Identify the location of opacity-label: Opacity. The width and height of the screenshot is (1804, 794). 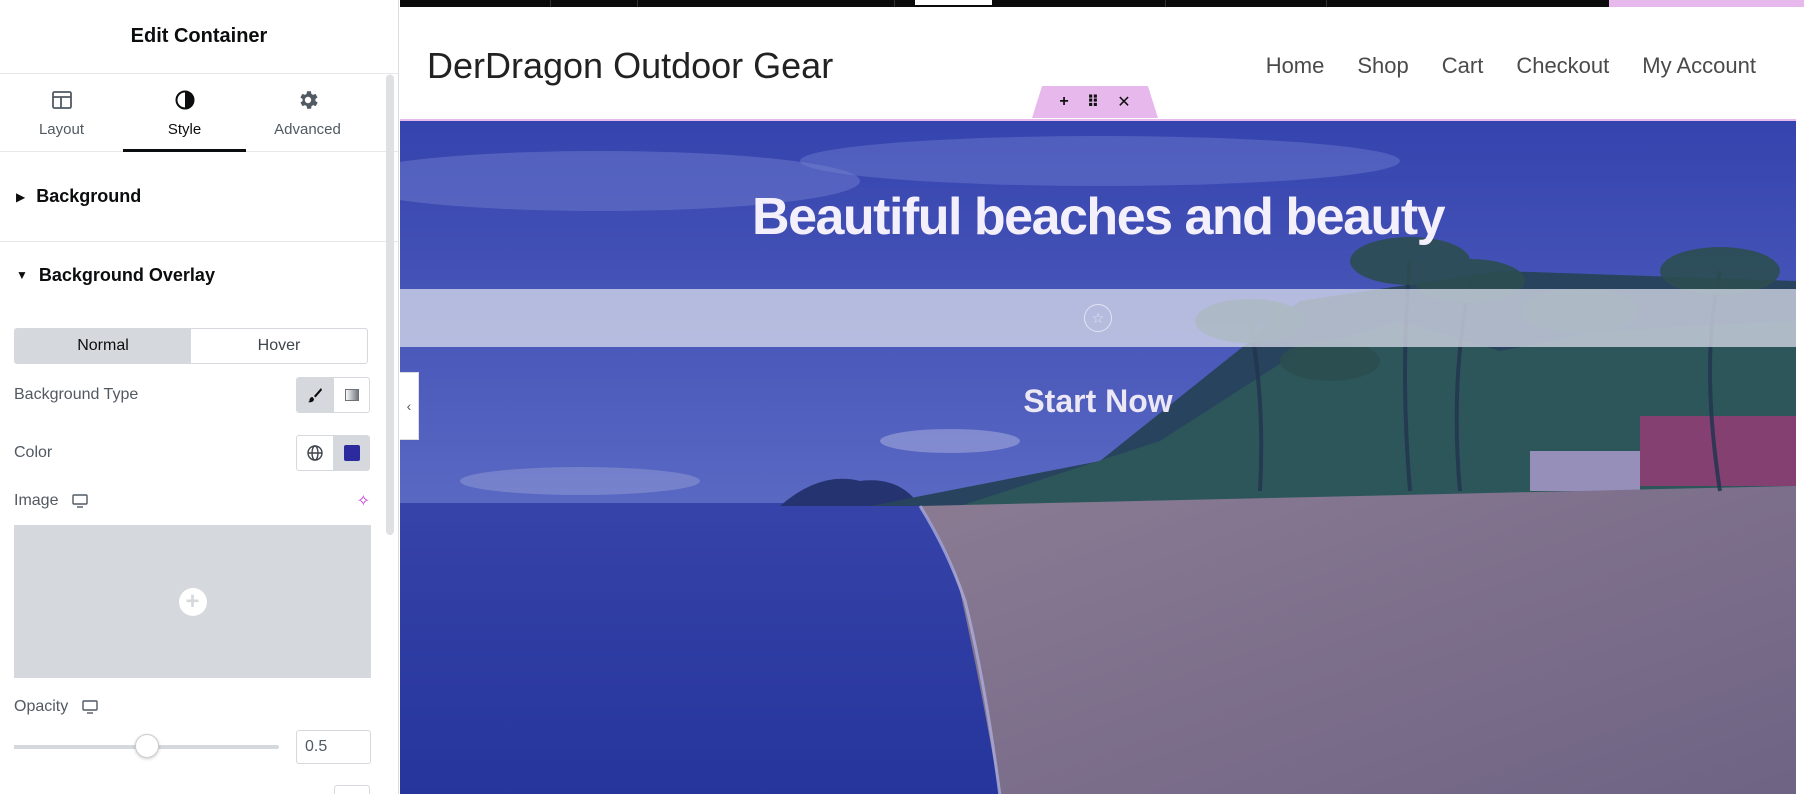
(41, 706).